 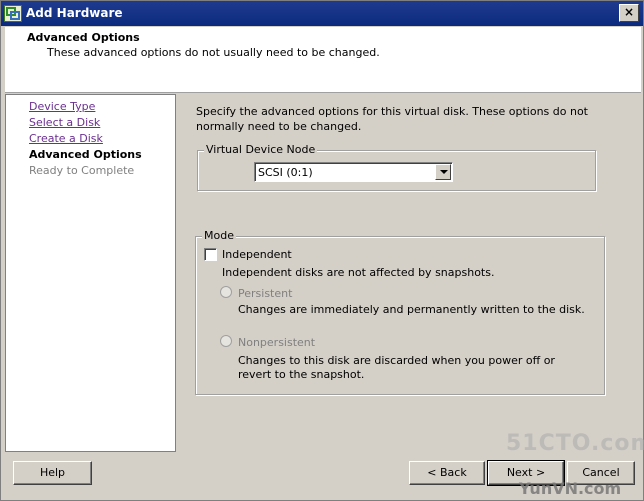 I want to click on mode-legend: Mode, so click(x=219, y=235).